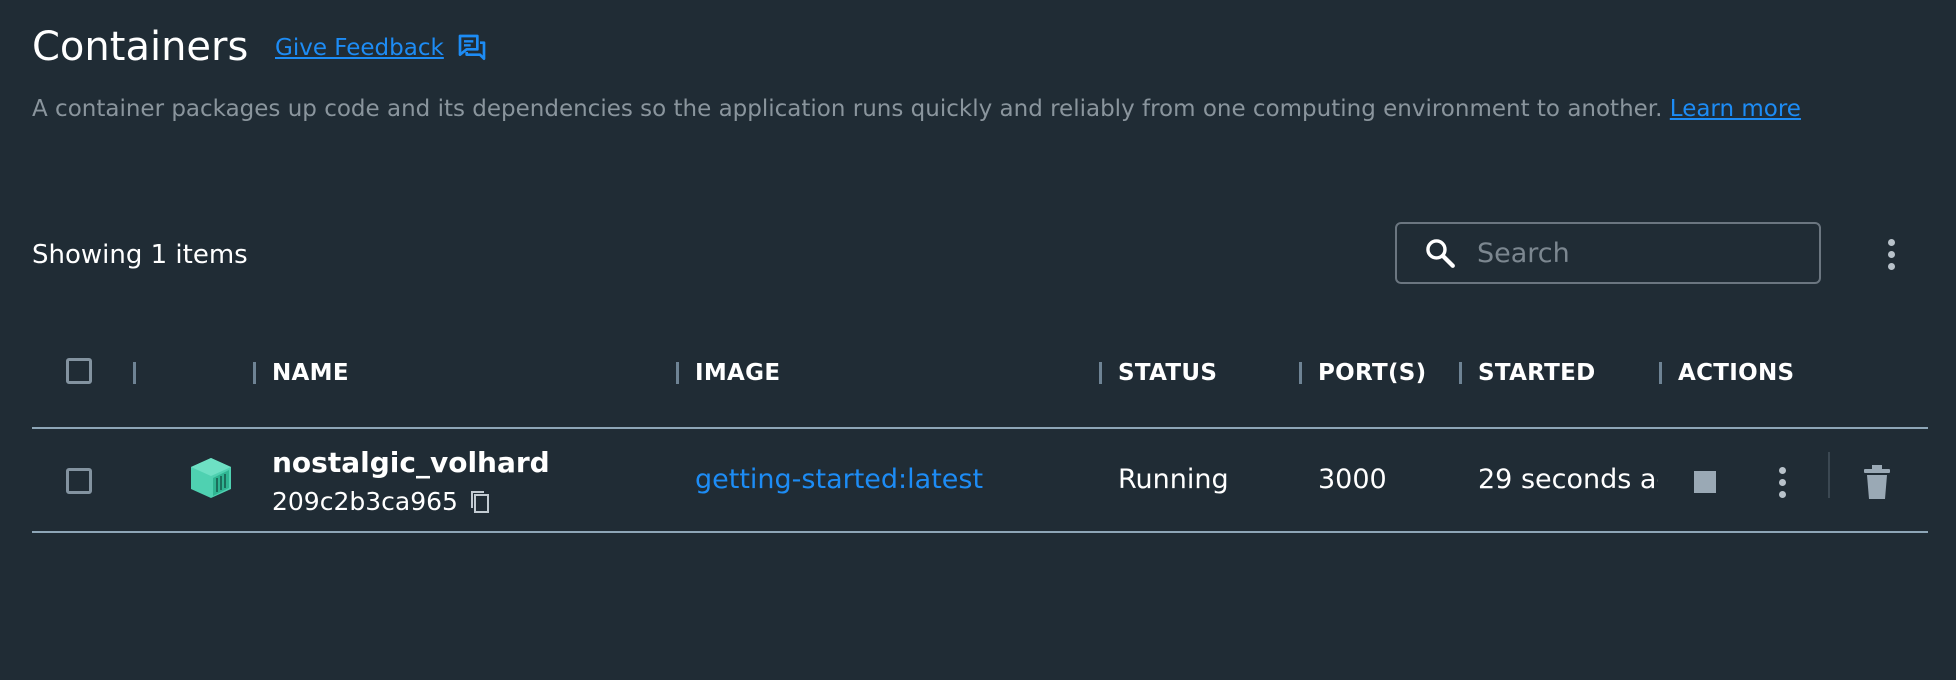  I want to click on container-id: 209c2b3ca965, so click(382, 502).